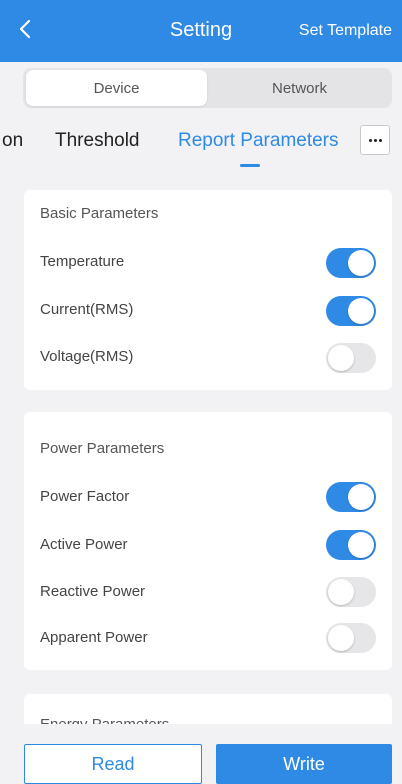  What do you see at coordinates (116, 88) in the screenshot?
I see `segment-device: Device` at bounding box center [116, 88].